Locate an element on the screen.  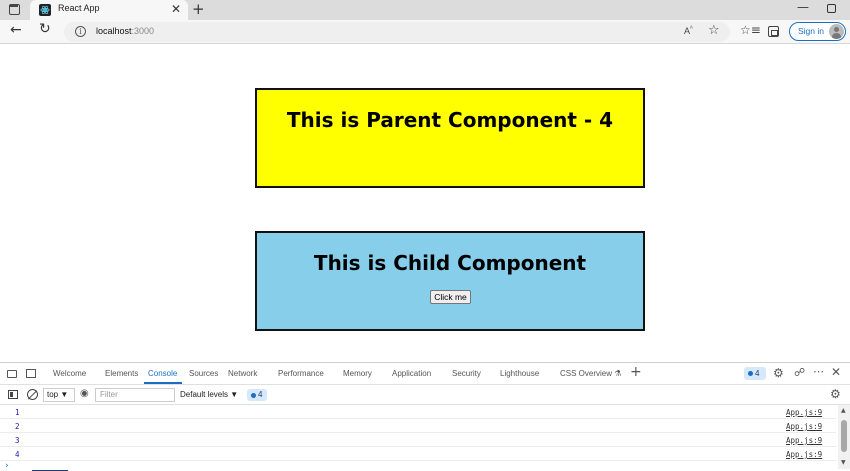
log-row: 3 App.js:9 is located at coordinates (418, 440).